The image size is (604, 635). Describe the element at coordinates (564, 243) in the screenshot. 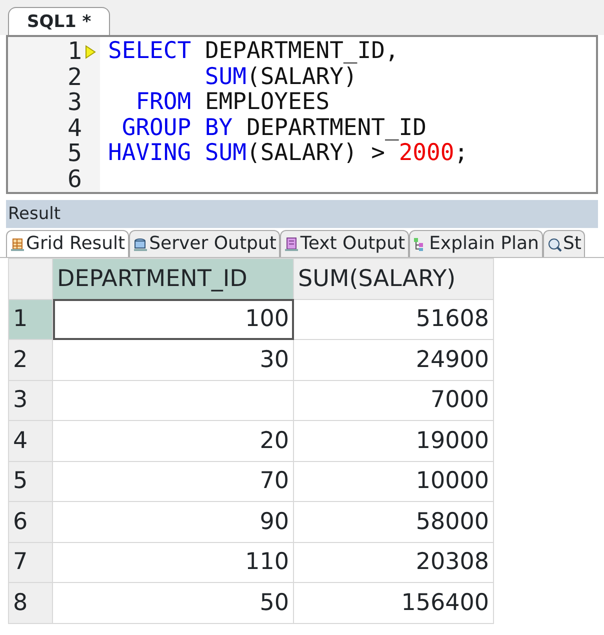

I see `result-tab: St` at that location.